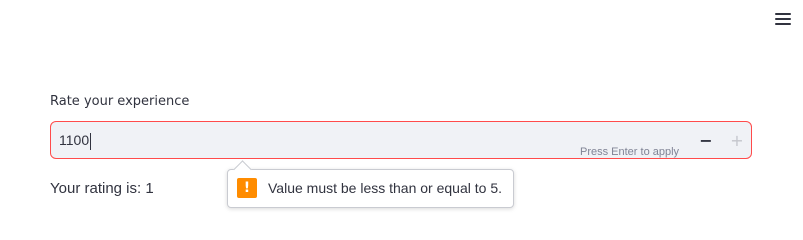 The width and height of the screenshot is (803, 240). What do you see at coordinates (630, 152) in the screenshot?
I see `press-enter-hint: Press Enter to apply` at bounding box center [630, 152].